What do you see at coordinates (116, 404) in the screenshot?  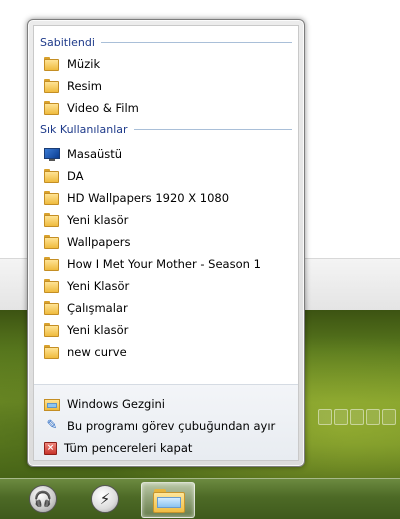 I see `item-label: Windows Gezgini` at bounding box center [116, 404].